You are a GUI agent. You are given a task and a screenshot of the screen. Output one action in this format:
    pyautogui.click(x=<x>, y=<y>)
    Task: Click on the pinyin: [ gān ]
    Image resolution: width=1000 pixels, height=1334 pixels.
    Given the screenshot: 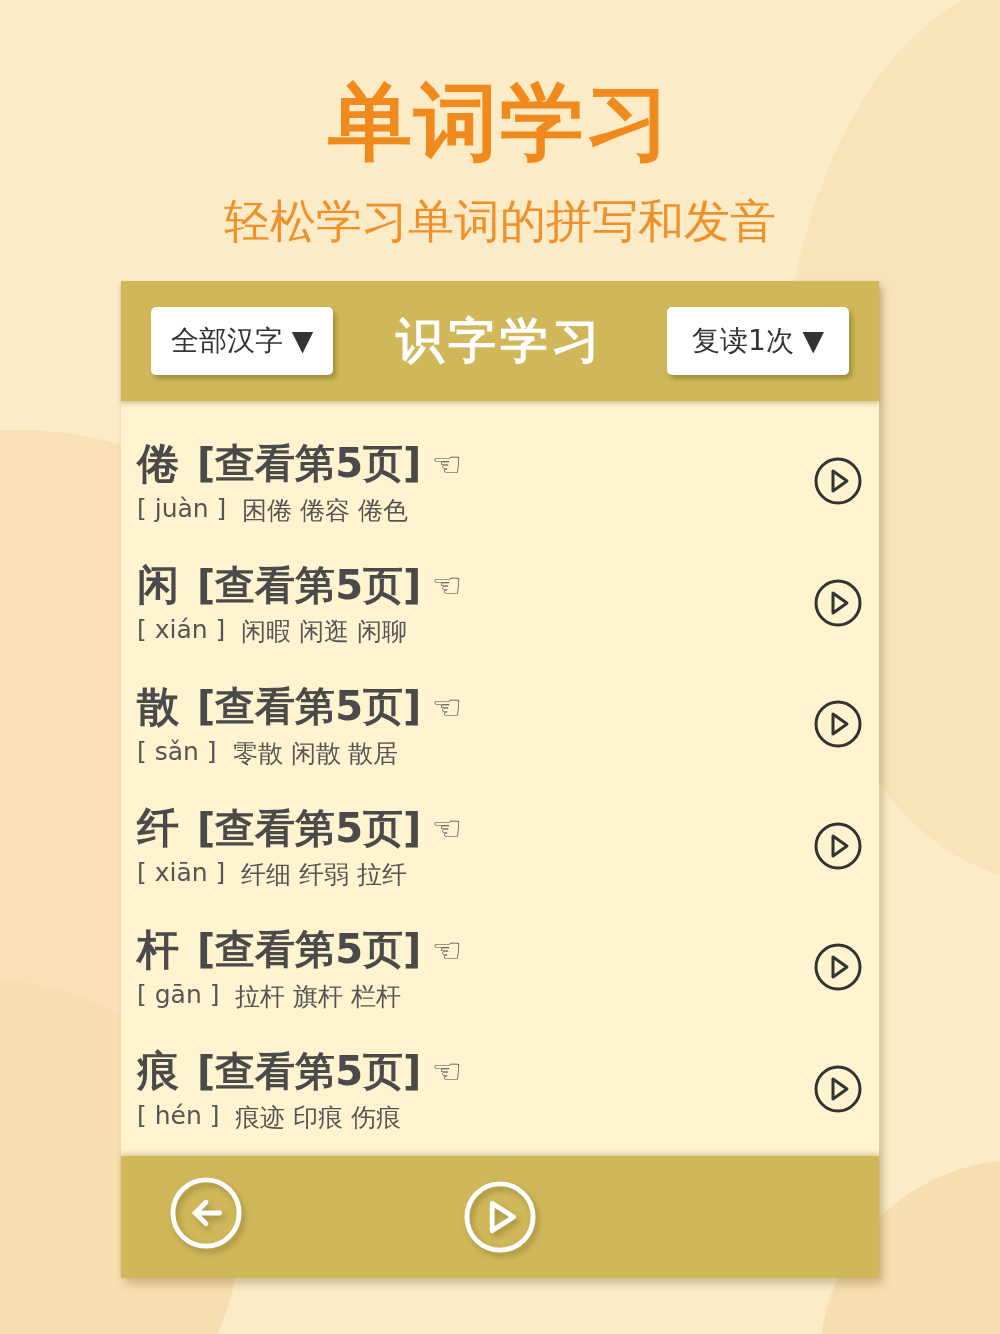 What is the action you would take?
    pyautogui.click(x=178, y=995)
    